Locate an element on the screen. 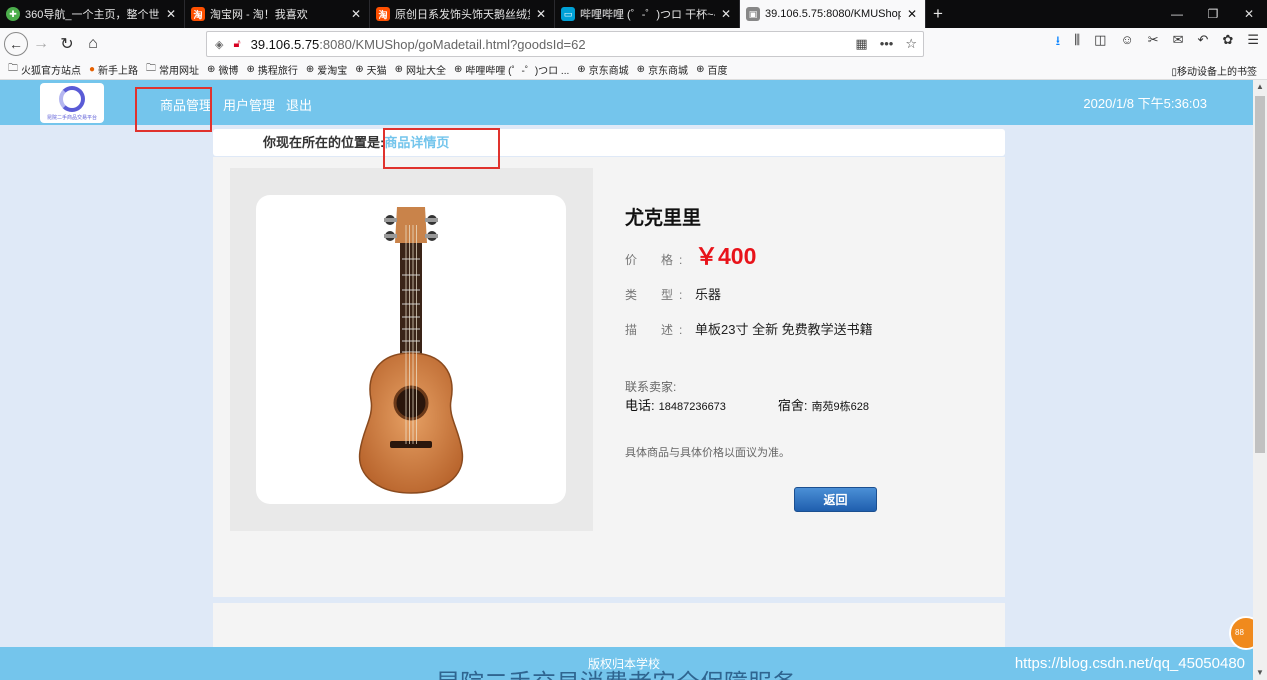 The height and width of the screenshot is (680, 1267). back-button: 返回 is located at coordinates (835, 499).